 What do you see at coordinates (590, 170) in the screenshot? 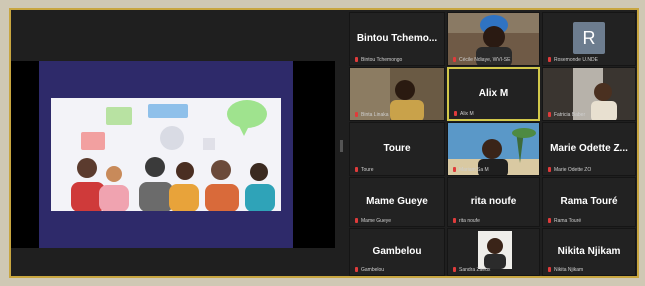
I see `participant-name-label: Marie Odette ZO` at bounding box center [590, 170].